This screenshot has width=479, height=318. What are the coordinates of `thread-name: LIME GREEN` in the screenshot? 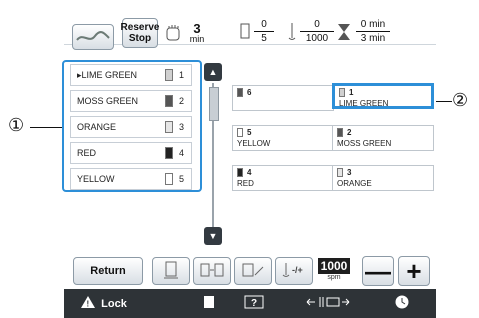 It's located at (109, 74).